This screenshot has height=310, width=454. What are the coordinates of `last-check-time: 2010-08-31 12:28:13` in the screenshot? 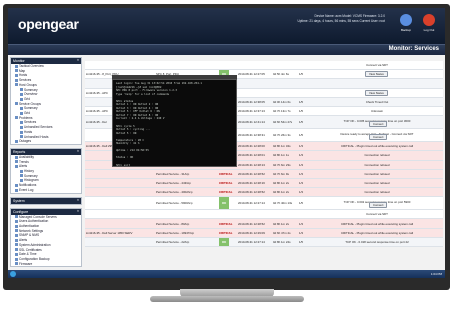 It's located at (251, 164).